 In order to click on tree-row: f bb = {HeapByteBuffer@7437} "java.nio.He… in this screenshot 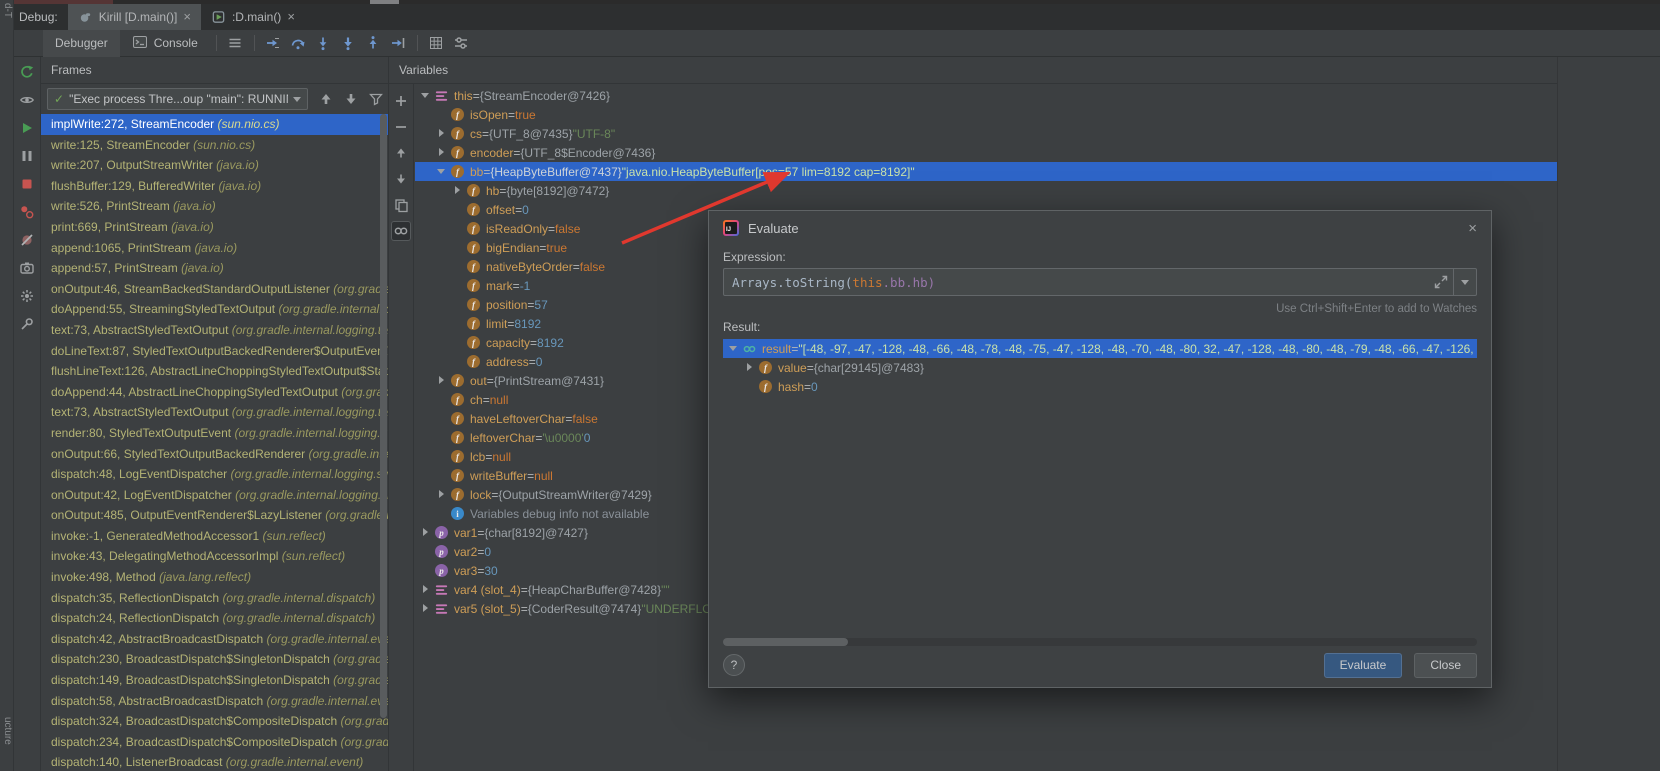, I will do `click(986, 171)`.